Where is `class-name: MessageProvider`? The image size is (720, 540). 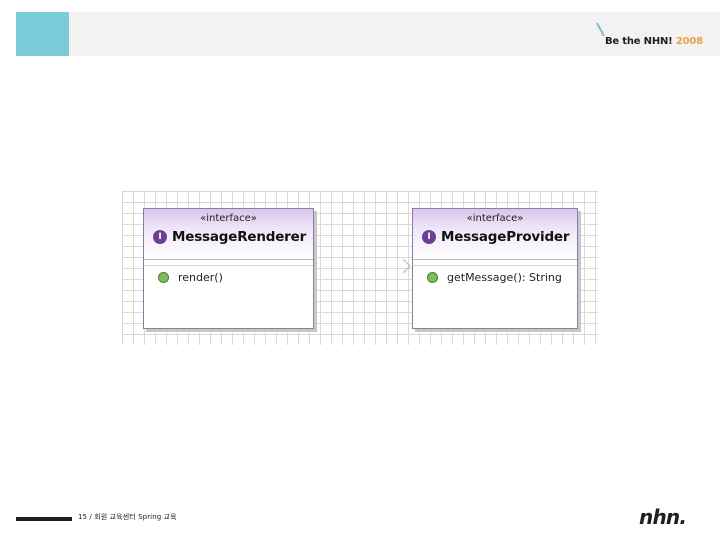
class-name: MessageProvider is located at coordinates (505, 237).